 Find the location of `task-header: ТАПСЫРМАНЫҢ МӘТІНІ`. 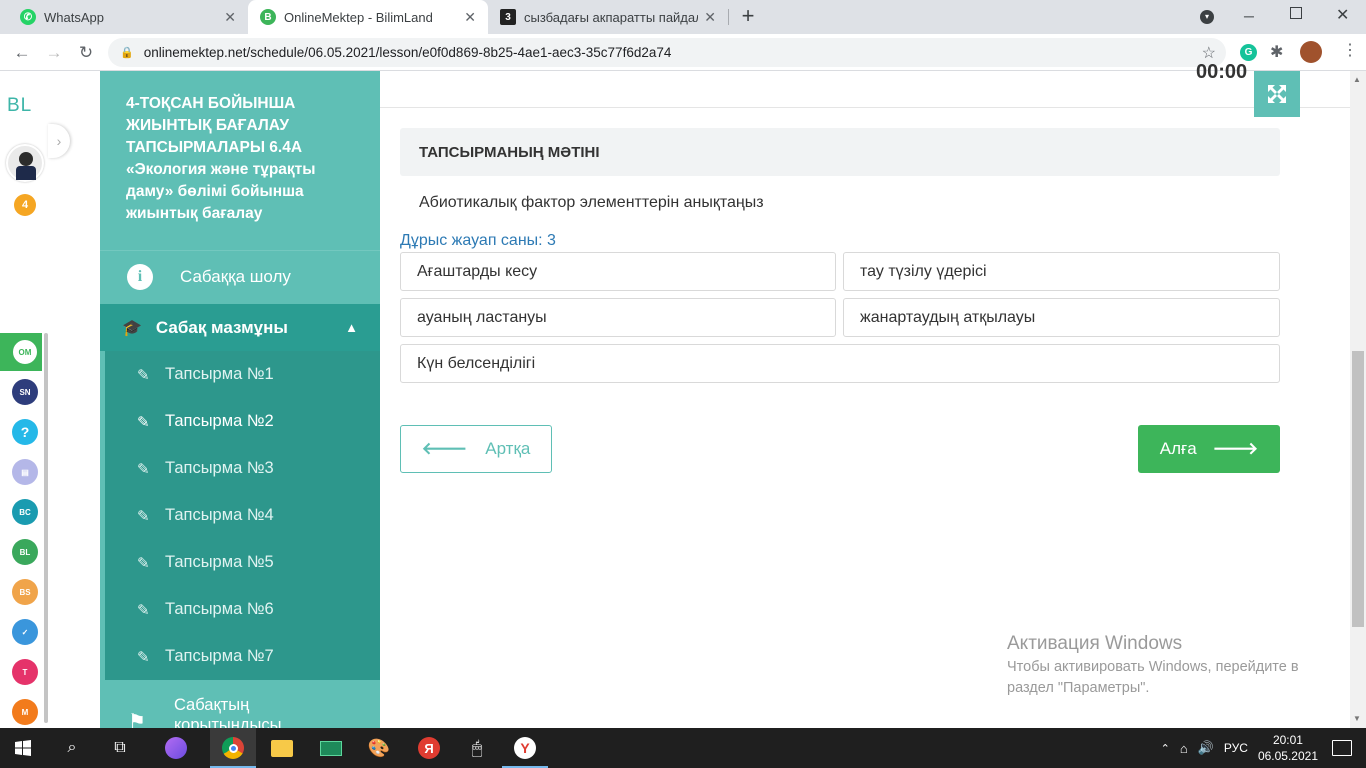

task-header: ТАПСЫРМАНЫҢ МӘТІНІ is located at coordinates (840, 152).